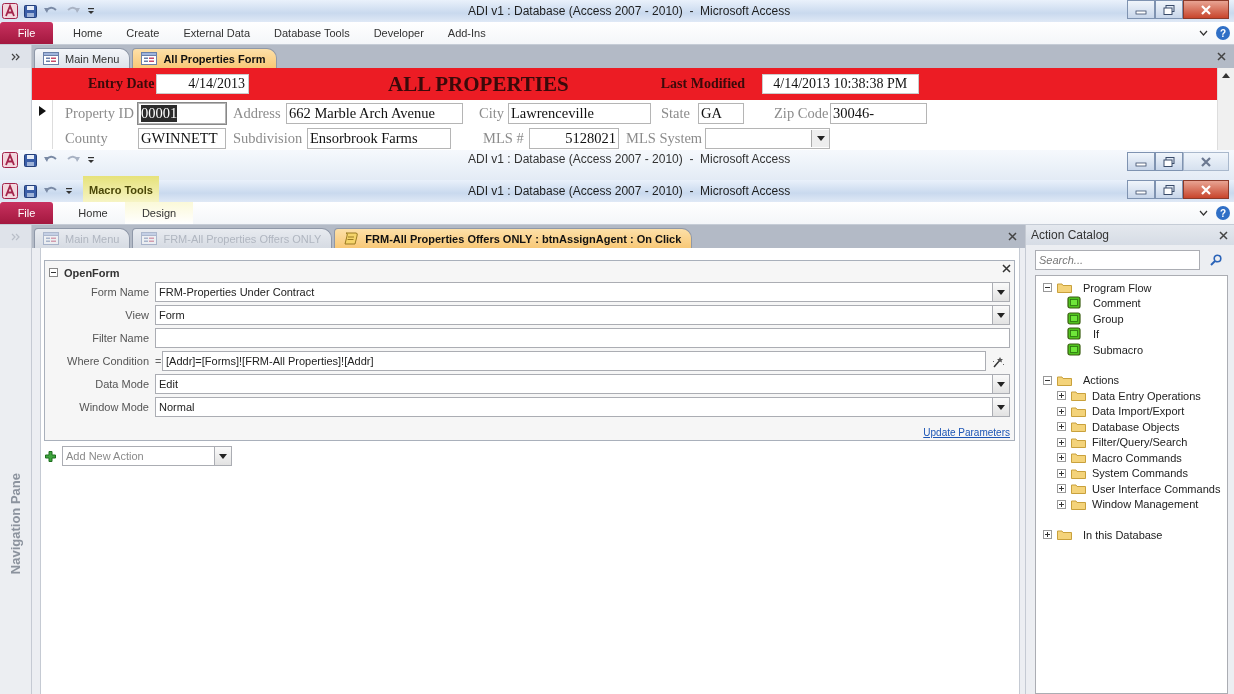 The image size is (1234, 694). What do you see at coordinates (202, 84) in the screenshot?
I see `date-field: 4/14/2013` at bounding box center [202, 84].